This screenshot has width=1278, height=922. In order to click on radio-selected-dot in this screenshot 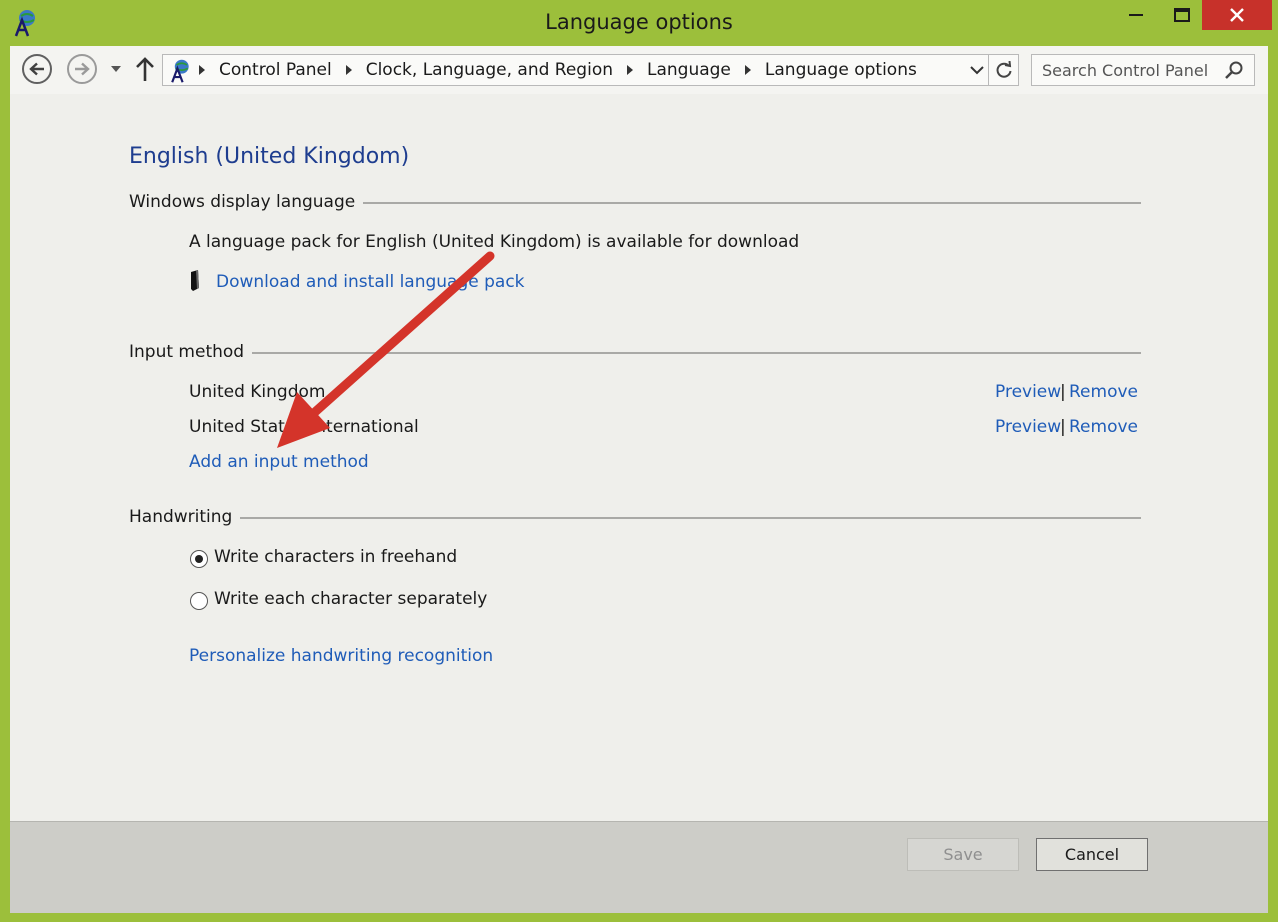, I will do `click(198, 558)`.